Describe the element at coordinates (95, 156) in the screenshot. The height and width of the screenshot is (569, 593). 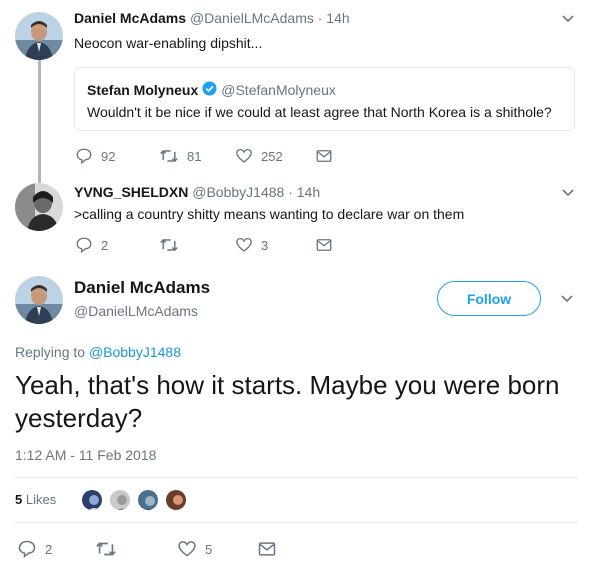
I see `reply-button: 92` at that location.